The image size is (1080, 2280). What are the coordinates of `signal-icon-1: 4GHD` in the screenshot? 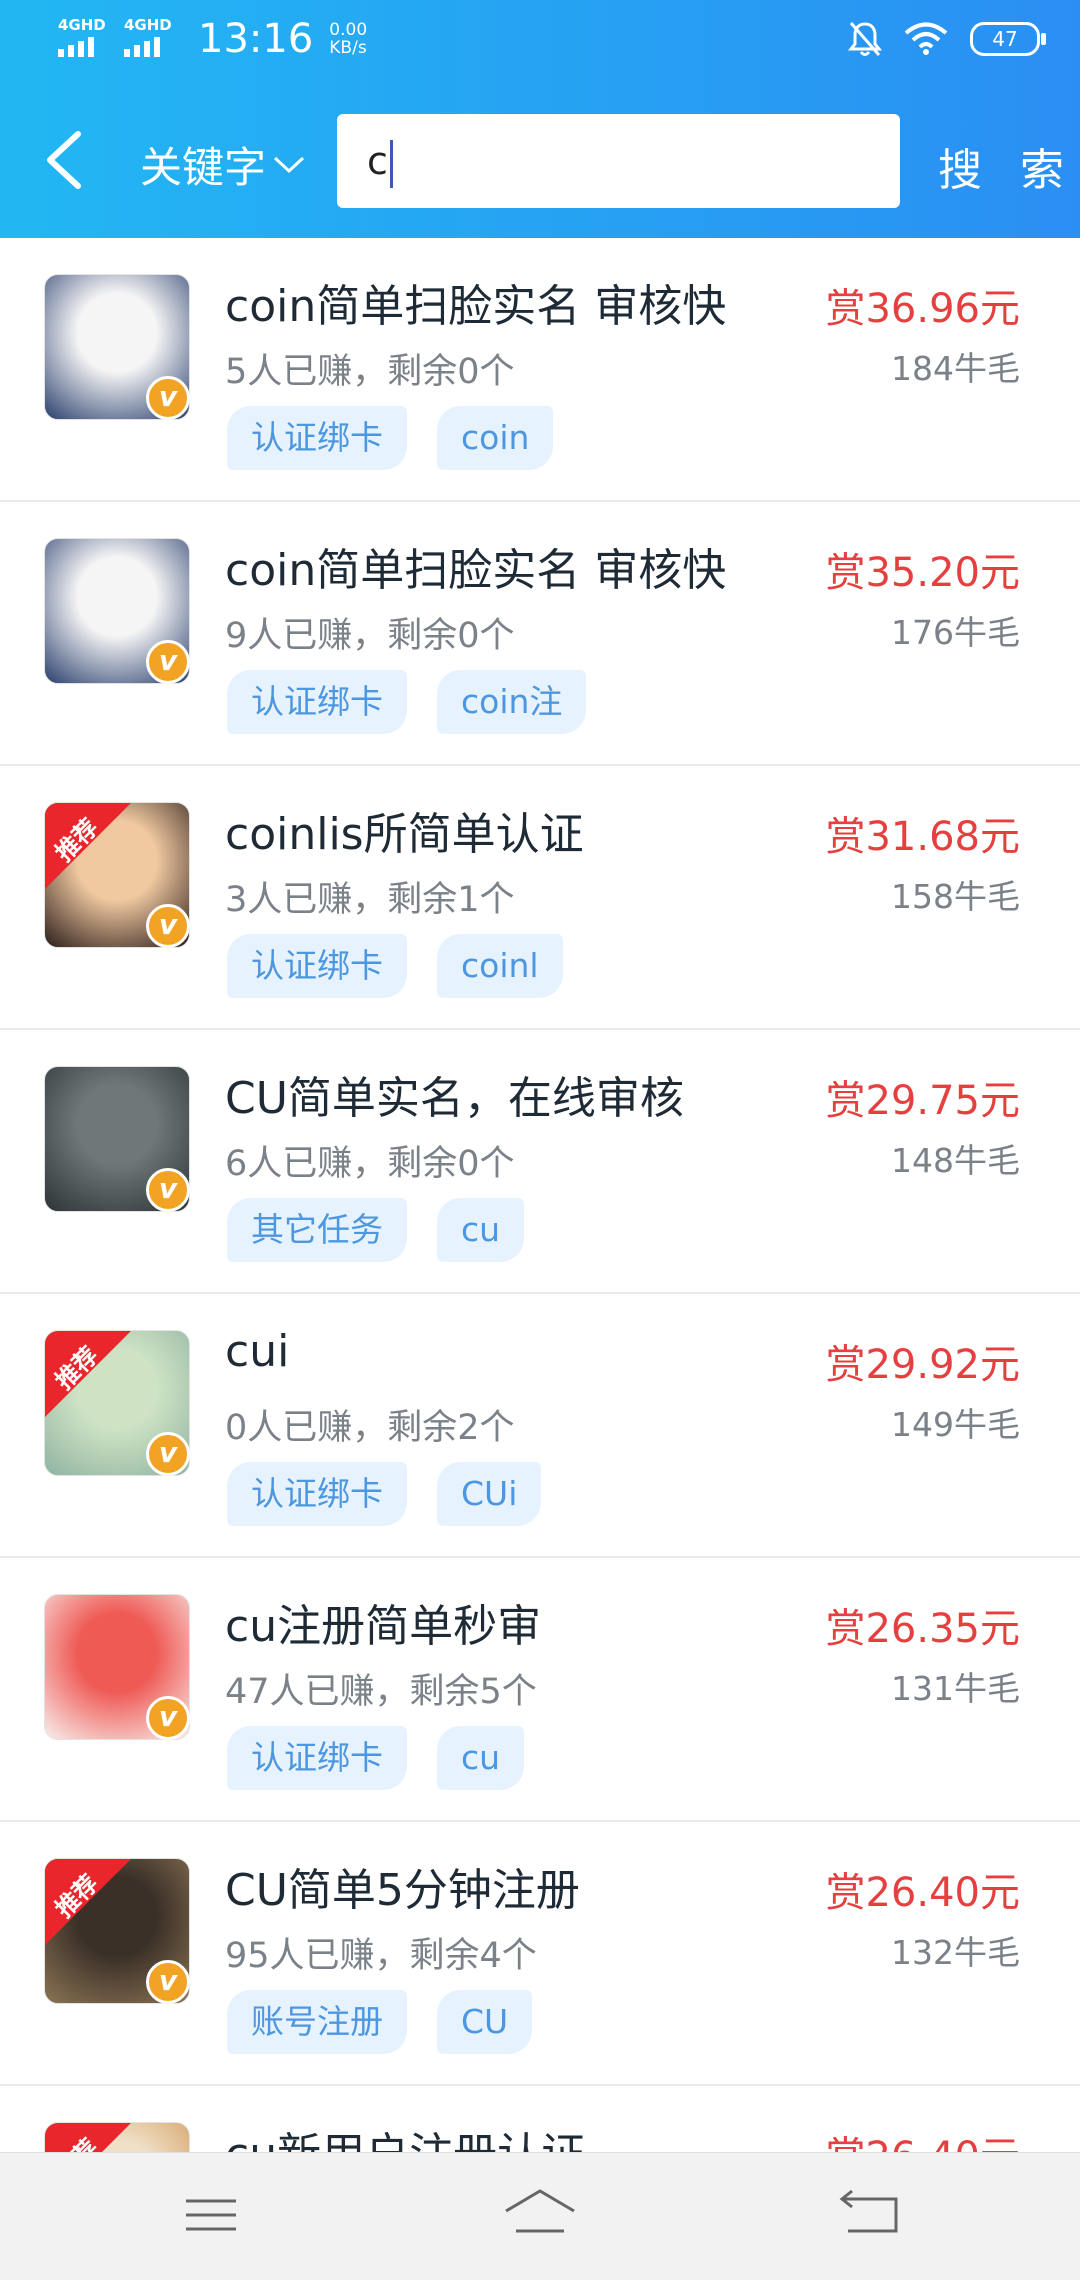 It's located at (84, 39).